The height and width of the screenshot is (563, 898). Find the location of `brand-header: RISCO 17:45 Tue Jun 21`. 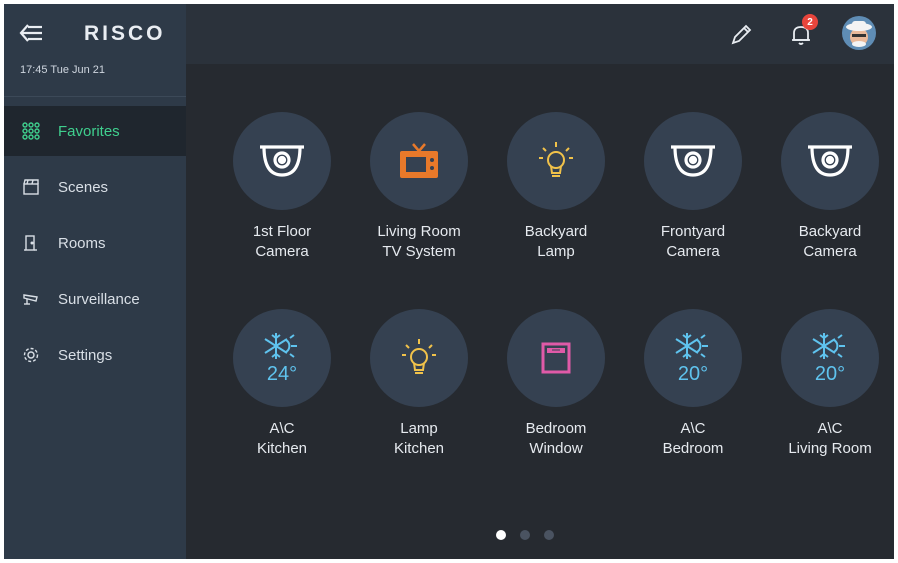

brand-header: RISCO 17:45 Tue Jun 21 is located at coordinates (95, 50).